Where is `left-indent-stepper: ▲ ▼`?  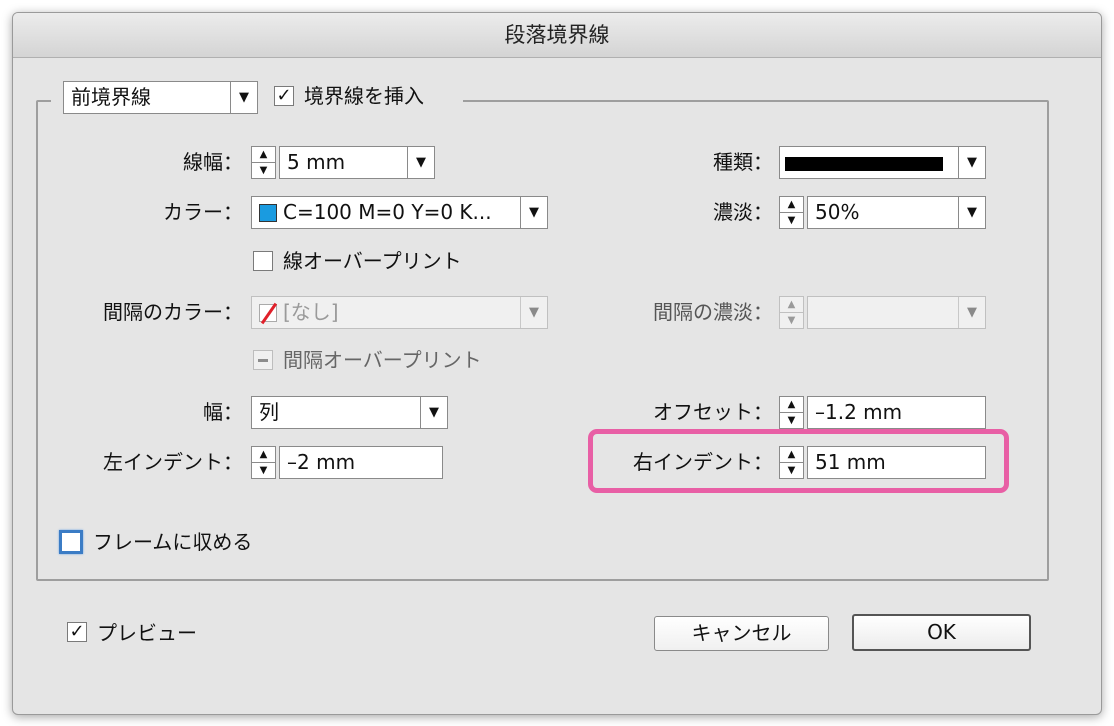 left-indent-stepper: ▲ ▼ is located at coordinates (263, 462).